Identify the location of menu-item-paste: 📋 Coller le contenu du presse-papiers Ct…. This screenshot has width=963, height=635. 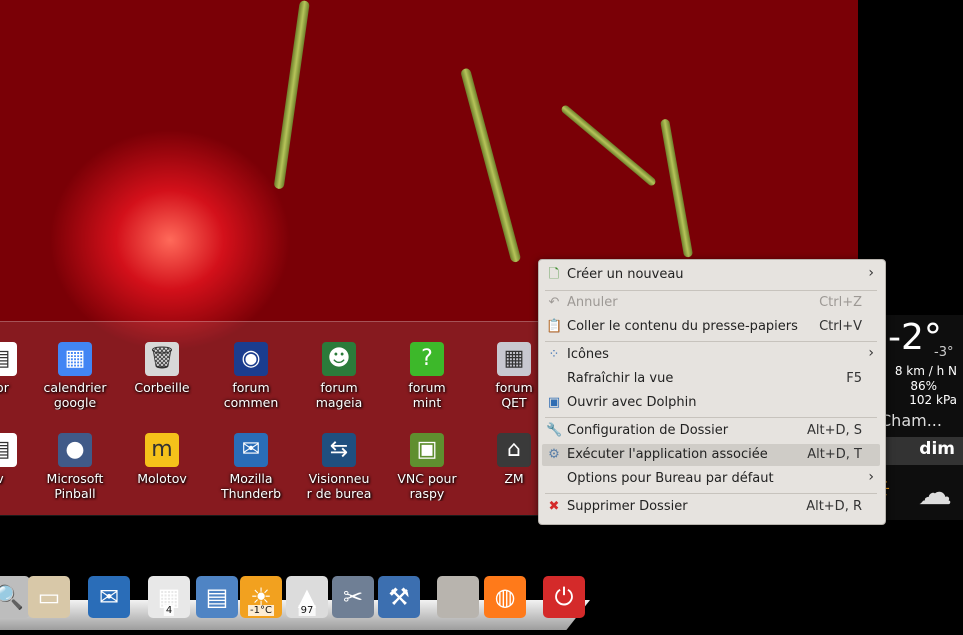
(711, 327).